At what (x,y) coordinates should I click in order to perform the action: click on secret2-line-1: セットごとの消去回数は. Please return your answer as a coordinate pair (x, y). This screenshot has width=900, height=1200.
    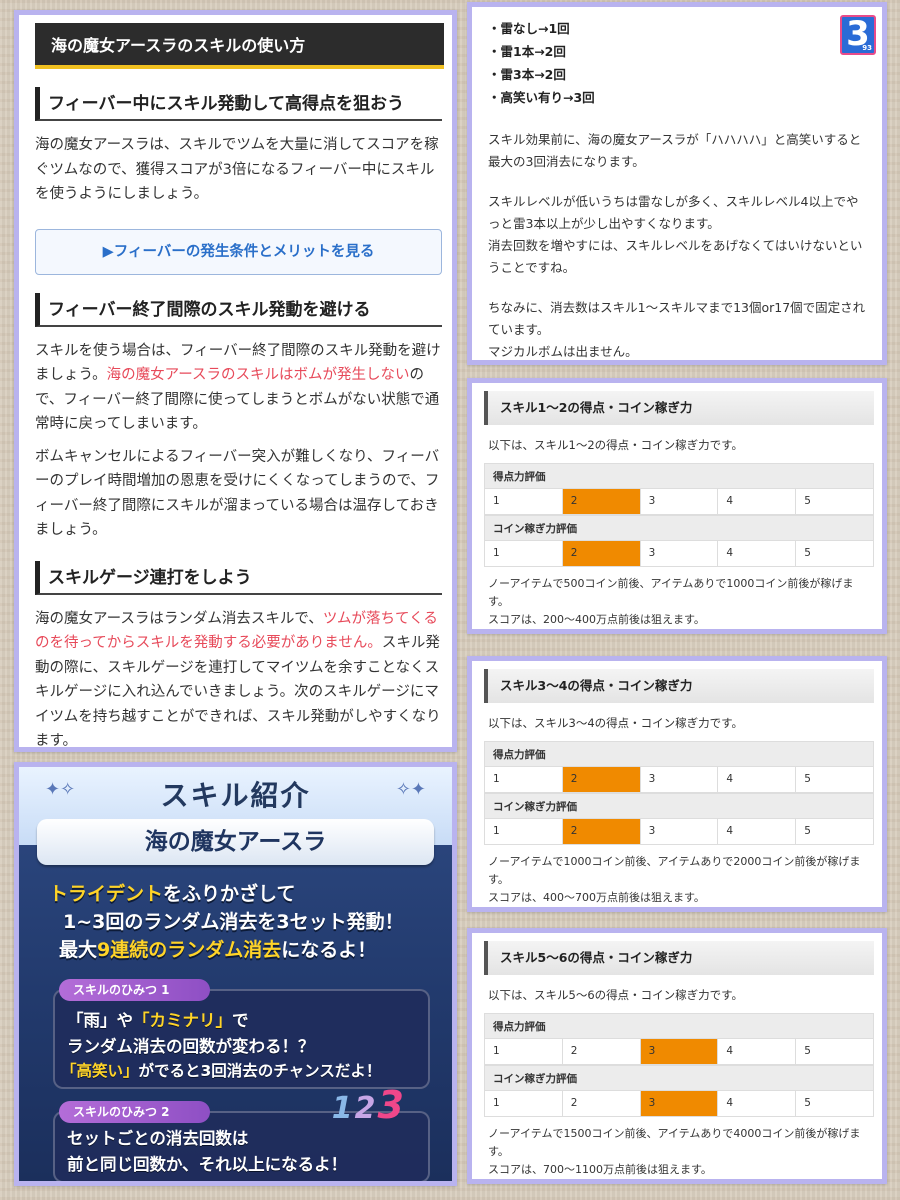
    Looking at the image, I should click on (158, 1138).